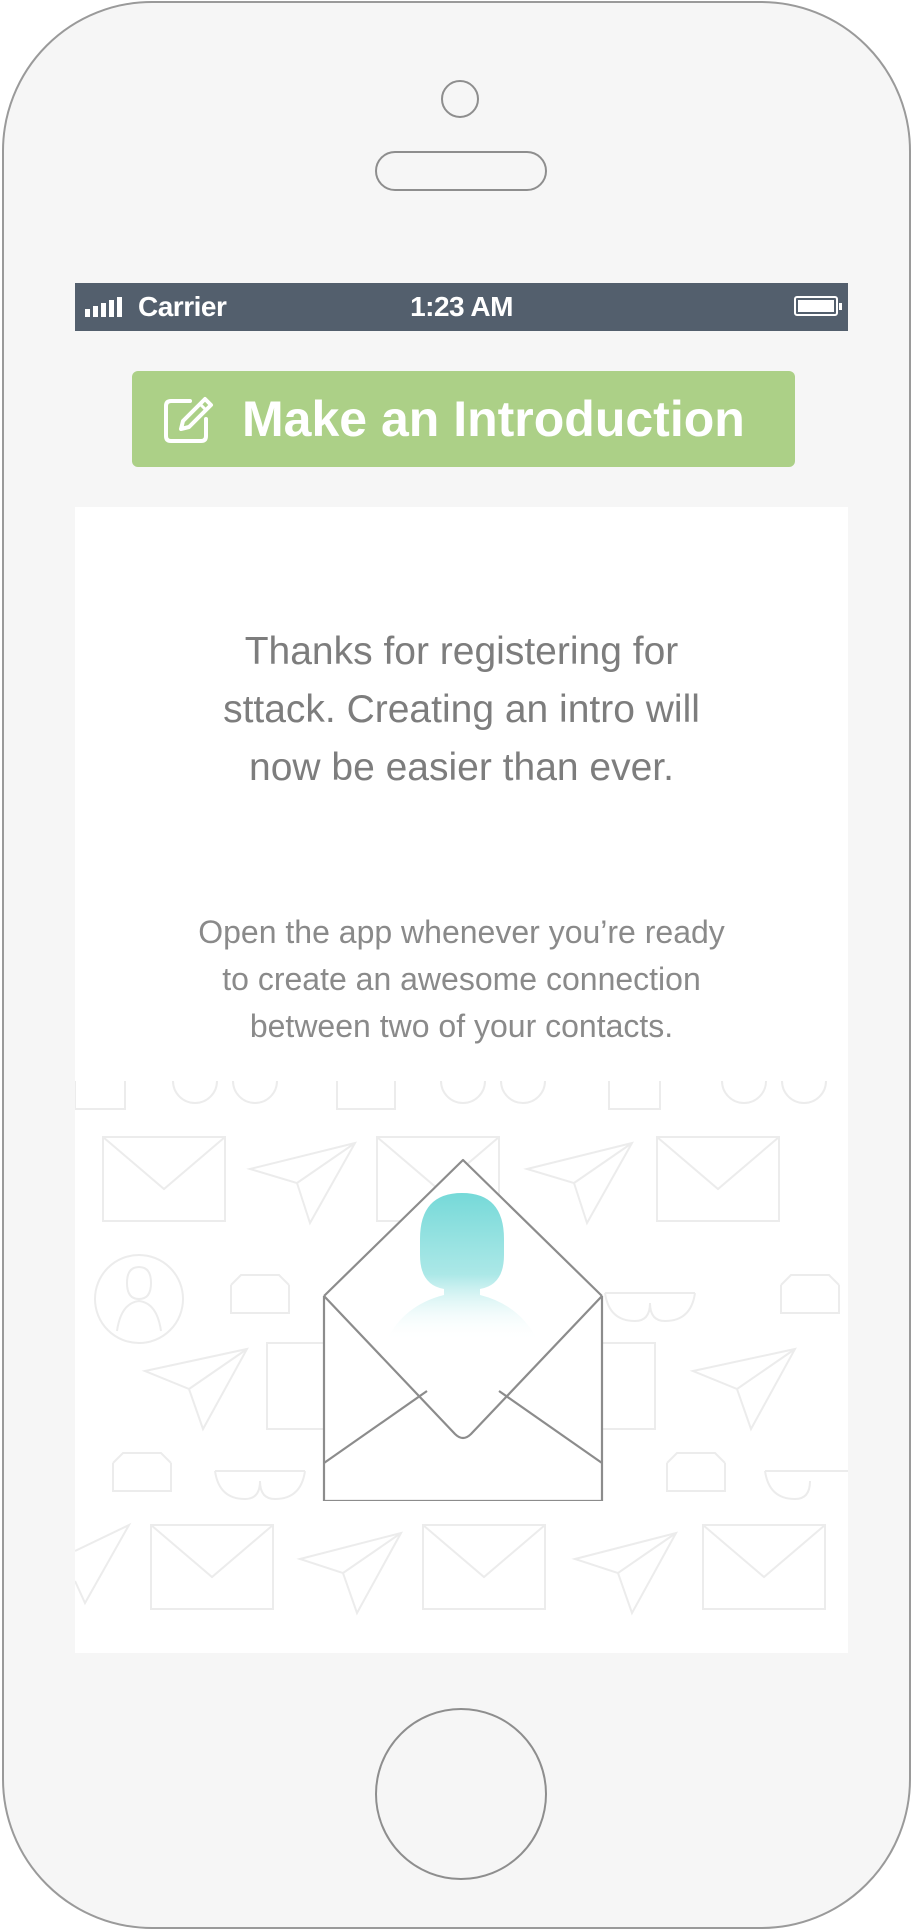 The image size is (915, 1932). I want to click on front-camera, so click(460, 99).